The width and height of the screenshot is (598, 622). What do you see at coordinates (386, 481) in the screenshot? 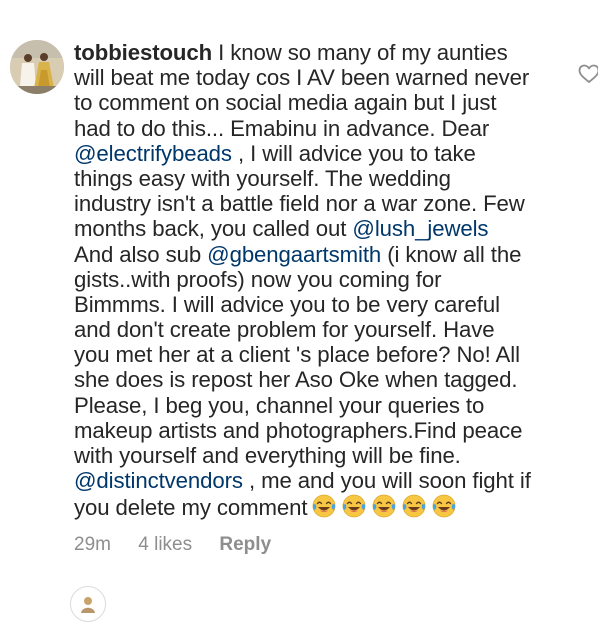
I see `comment-text-run: , me and you will soon fight if` at bounding box center [386, 481].